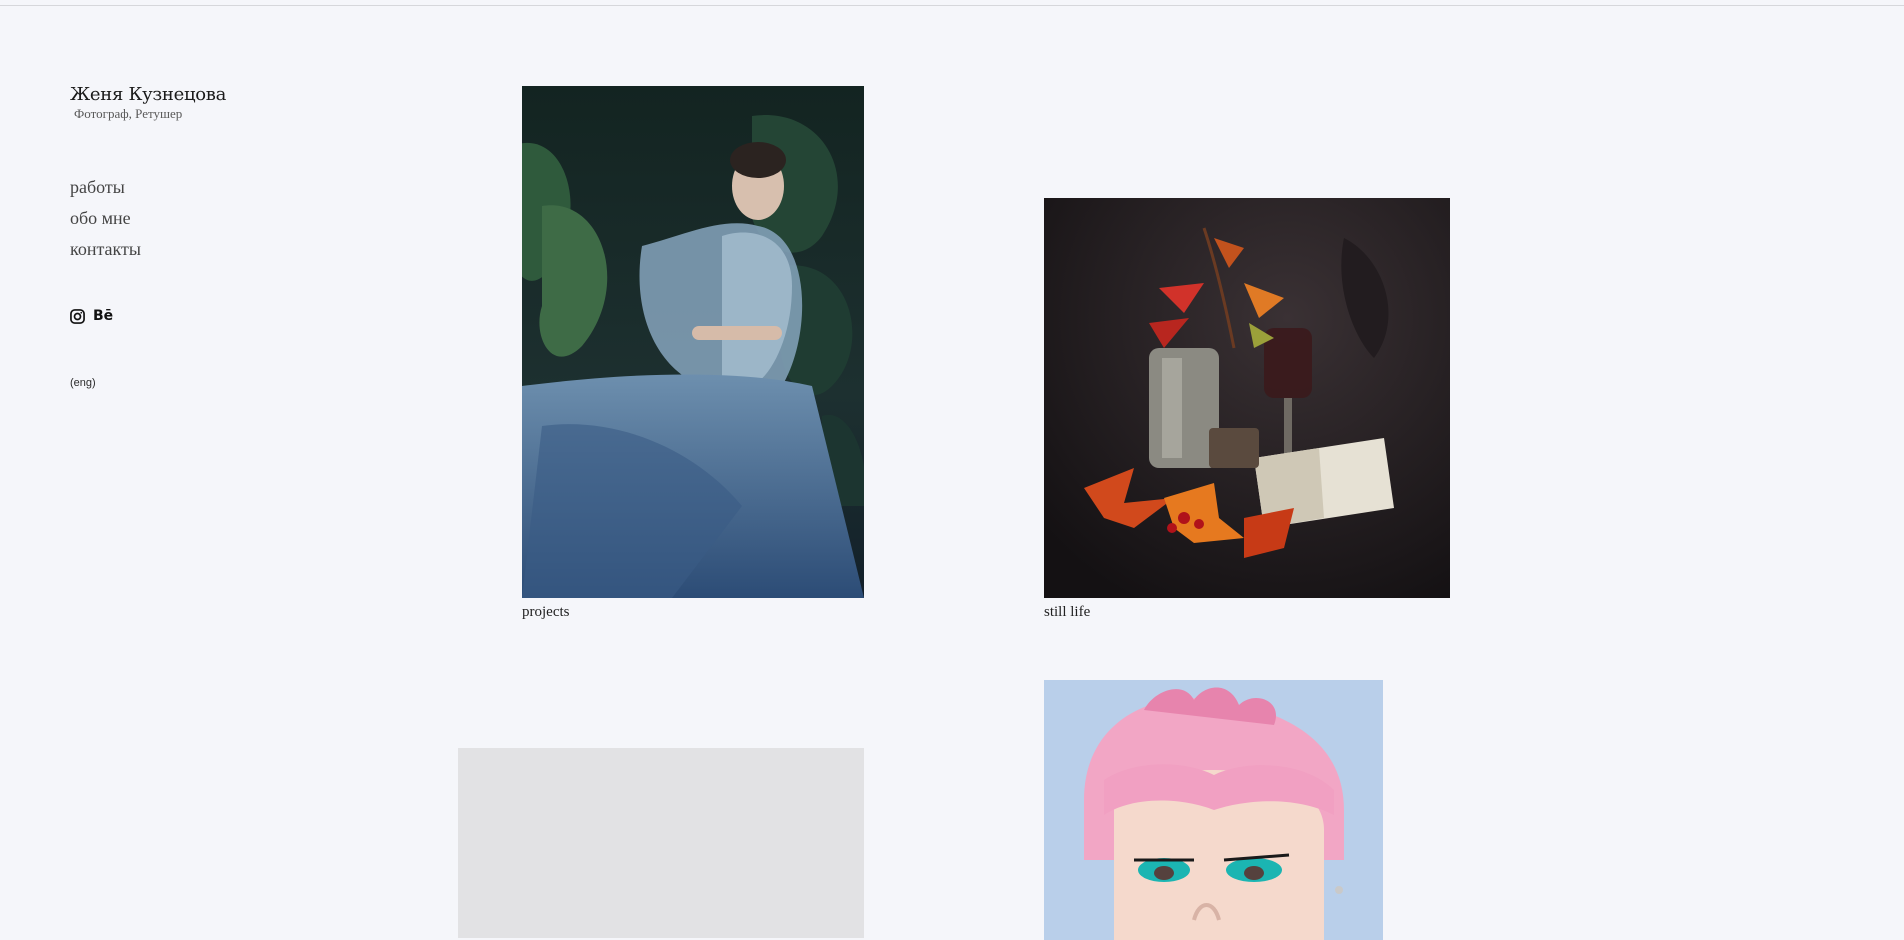 The width and height of the screenshot is (1904, 940). Describe the element at coordinates (83, 383) in the screenshot. I see `language-switch: (eng)` at that location.